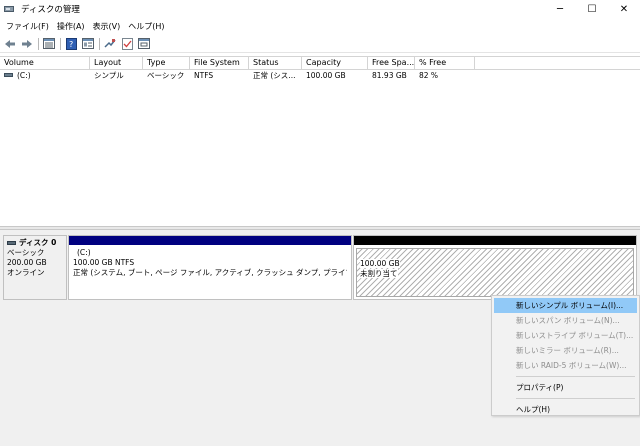 This screenshot has width=640, height=446. Describe the element at coordinates (26, 272) in the screenshot. I see `disk-state: オンライン` at that location.